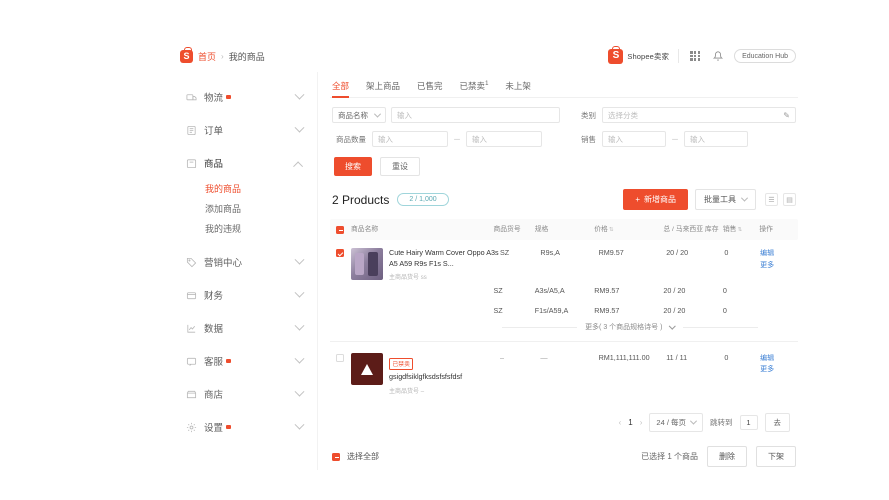 This screenshot has width=889, height=500. What do you see at coordinates (475, 115) in the screenshot?
I see `product-name-input: 输入` at bounding box center [475, 115].